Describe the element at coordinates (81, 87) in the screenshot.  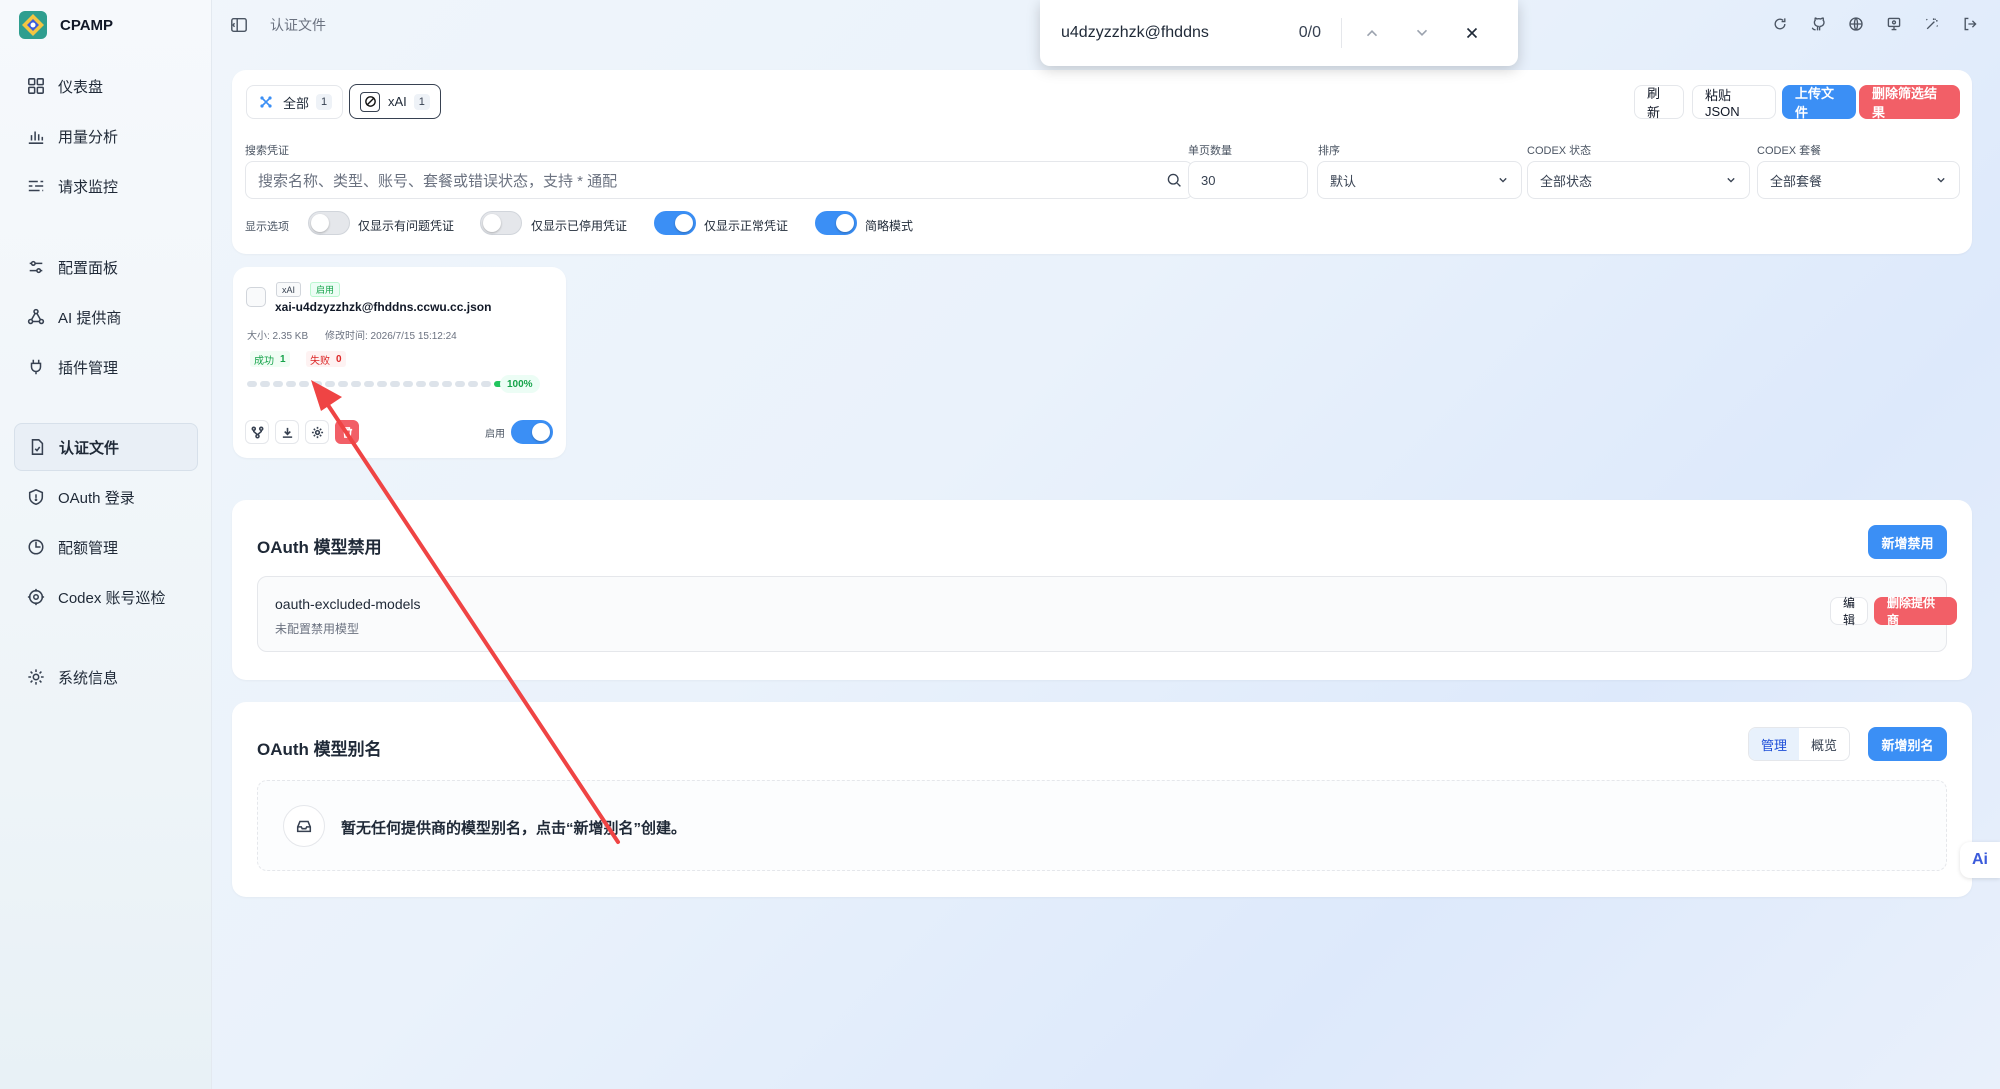
I see `sidebar-item-label: 仪表盘` at that location.